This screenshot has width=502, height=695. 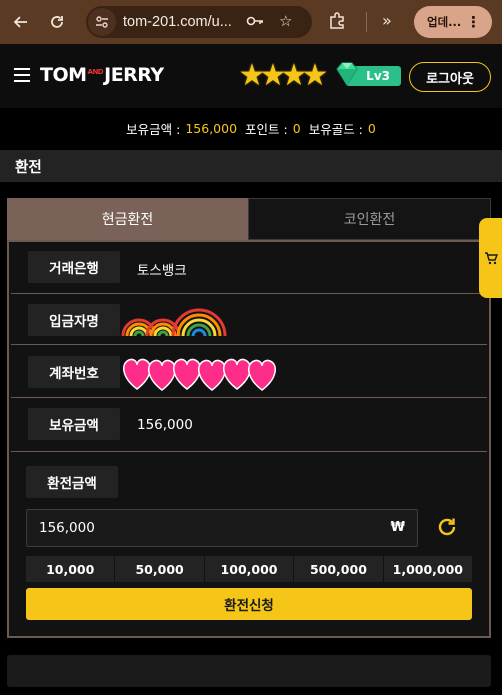 I want to click on depositor-row: 입금자명, so click(x=249, y=319).